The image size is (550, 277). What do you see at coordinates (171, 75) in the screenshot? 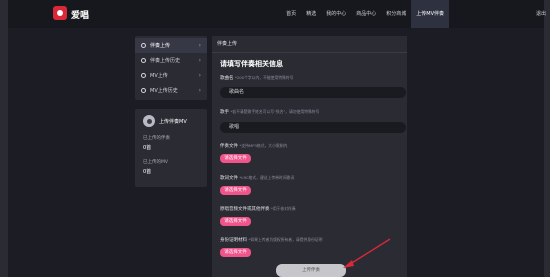
I see `sidebar-item-mv-upload: MV上传 ›` at bounding box center [171, 75].